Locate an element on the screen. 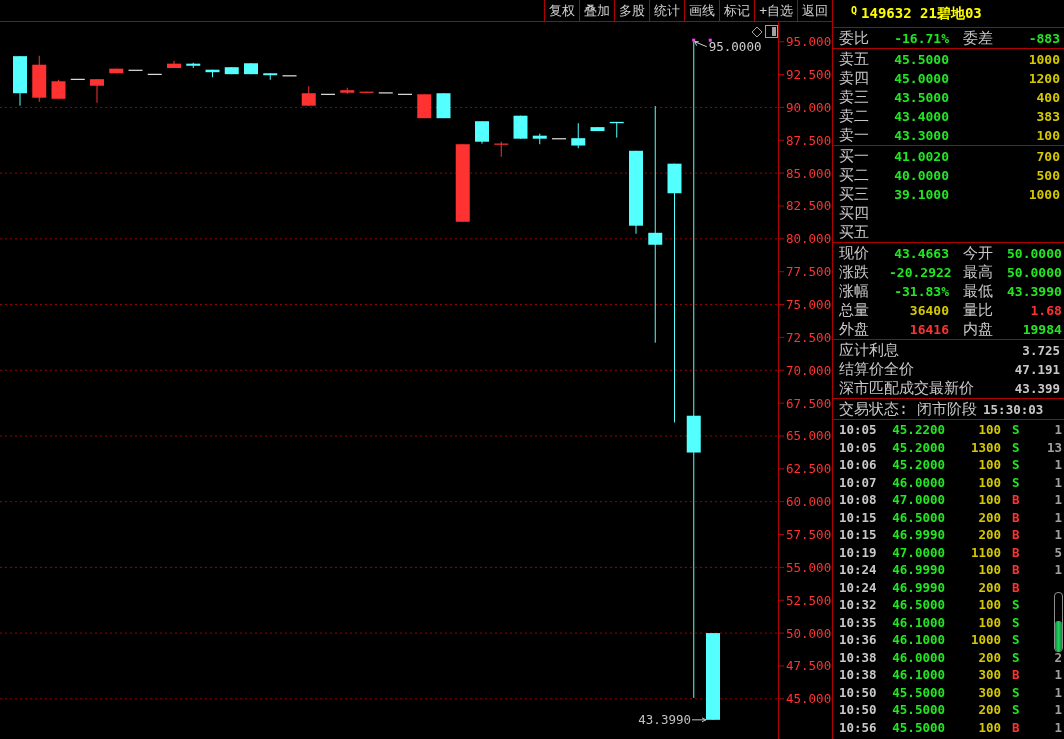  field-value: 43.3990 is located at coordinates (1034, 292).